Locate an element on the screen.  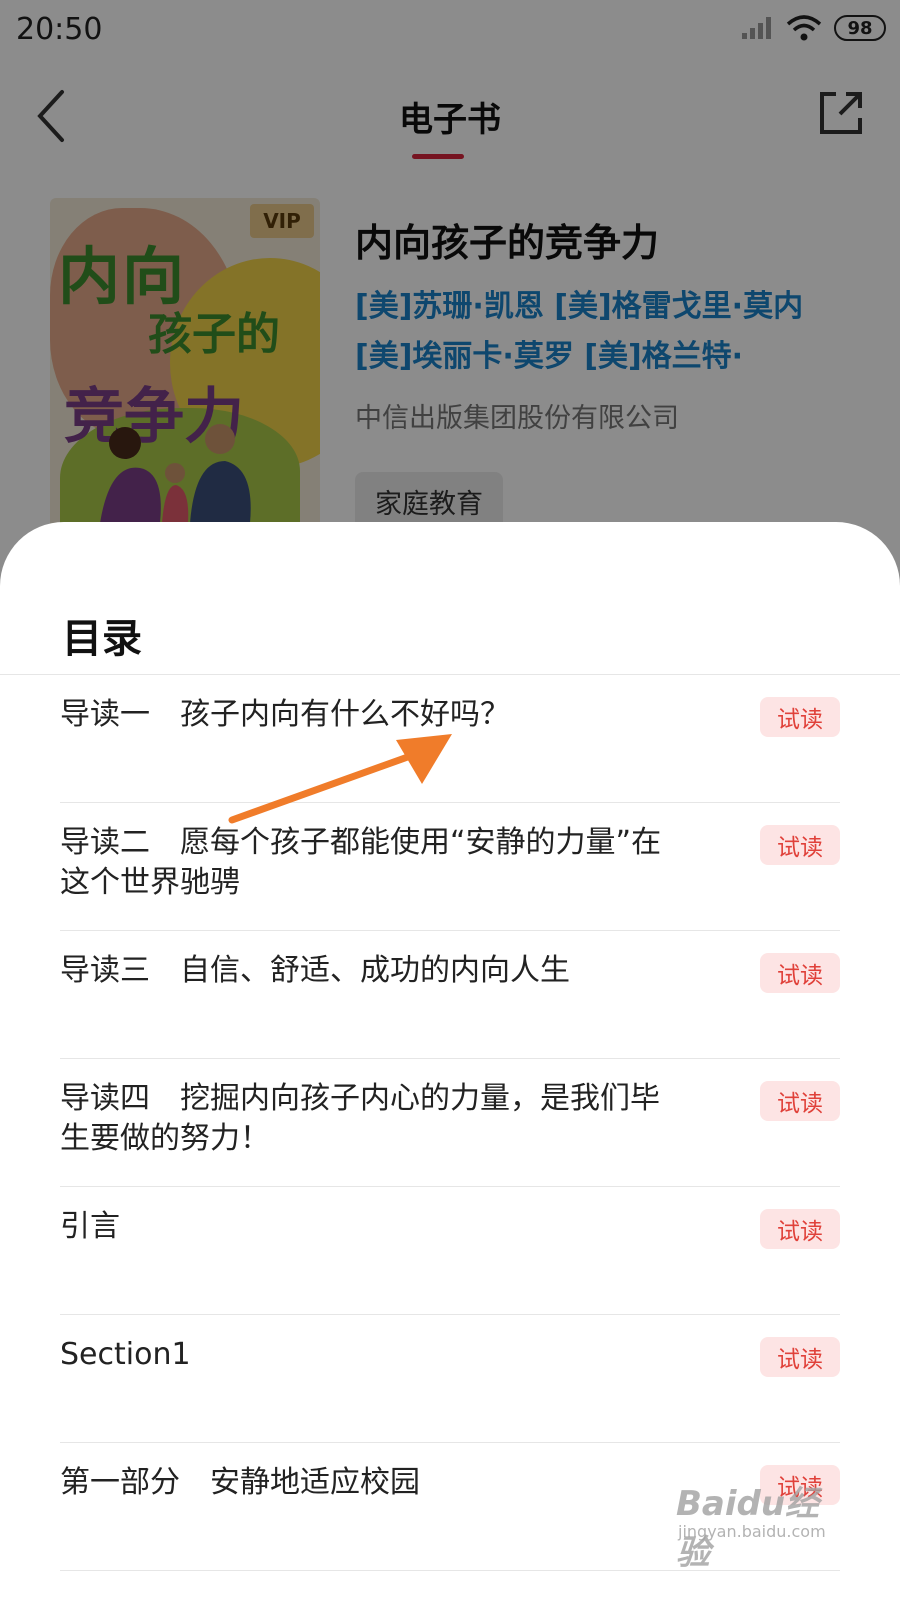
watermark: Baidu经验 jingyan.baidu.com is located at coordinates (761, 1524).